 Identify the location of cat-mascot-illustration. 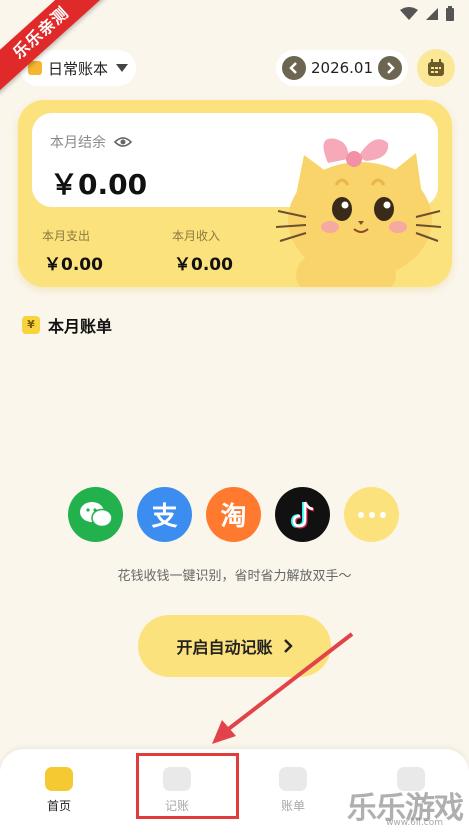
(358, 212).